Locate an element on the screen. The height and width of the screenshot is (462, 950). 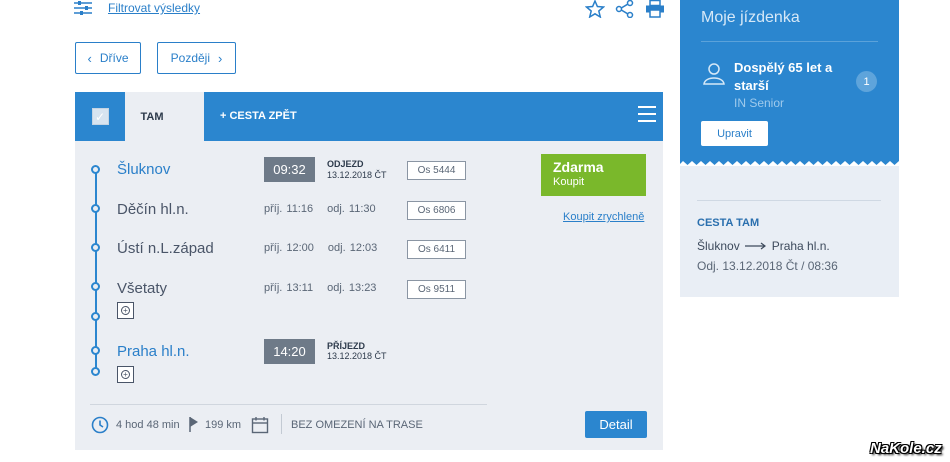
passenger-type: Dospělý 65 let a starší is located at coordinates (783, 76).